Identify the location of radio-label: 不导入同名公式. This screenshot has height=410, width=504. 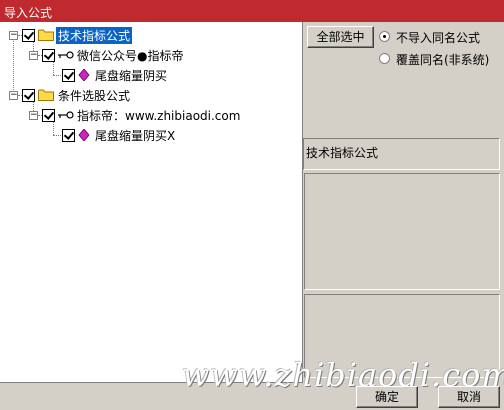
(438, 38).